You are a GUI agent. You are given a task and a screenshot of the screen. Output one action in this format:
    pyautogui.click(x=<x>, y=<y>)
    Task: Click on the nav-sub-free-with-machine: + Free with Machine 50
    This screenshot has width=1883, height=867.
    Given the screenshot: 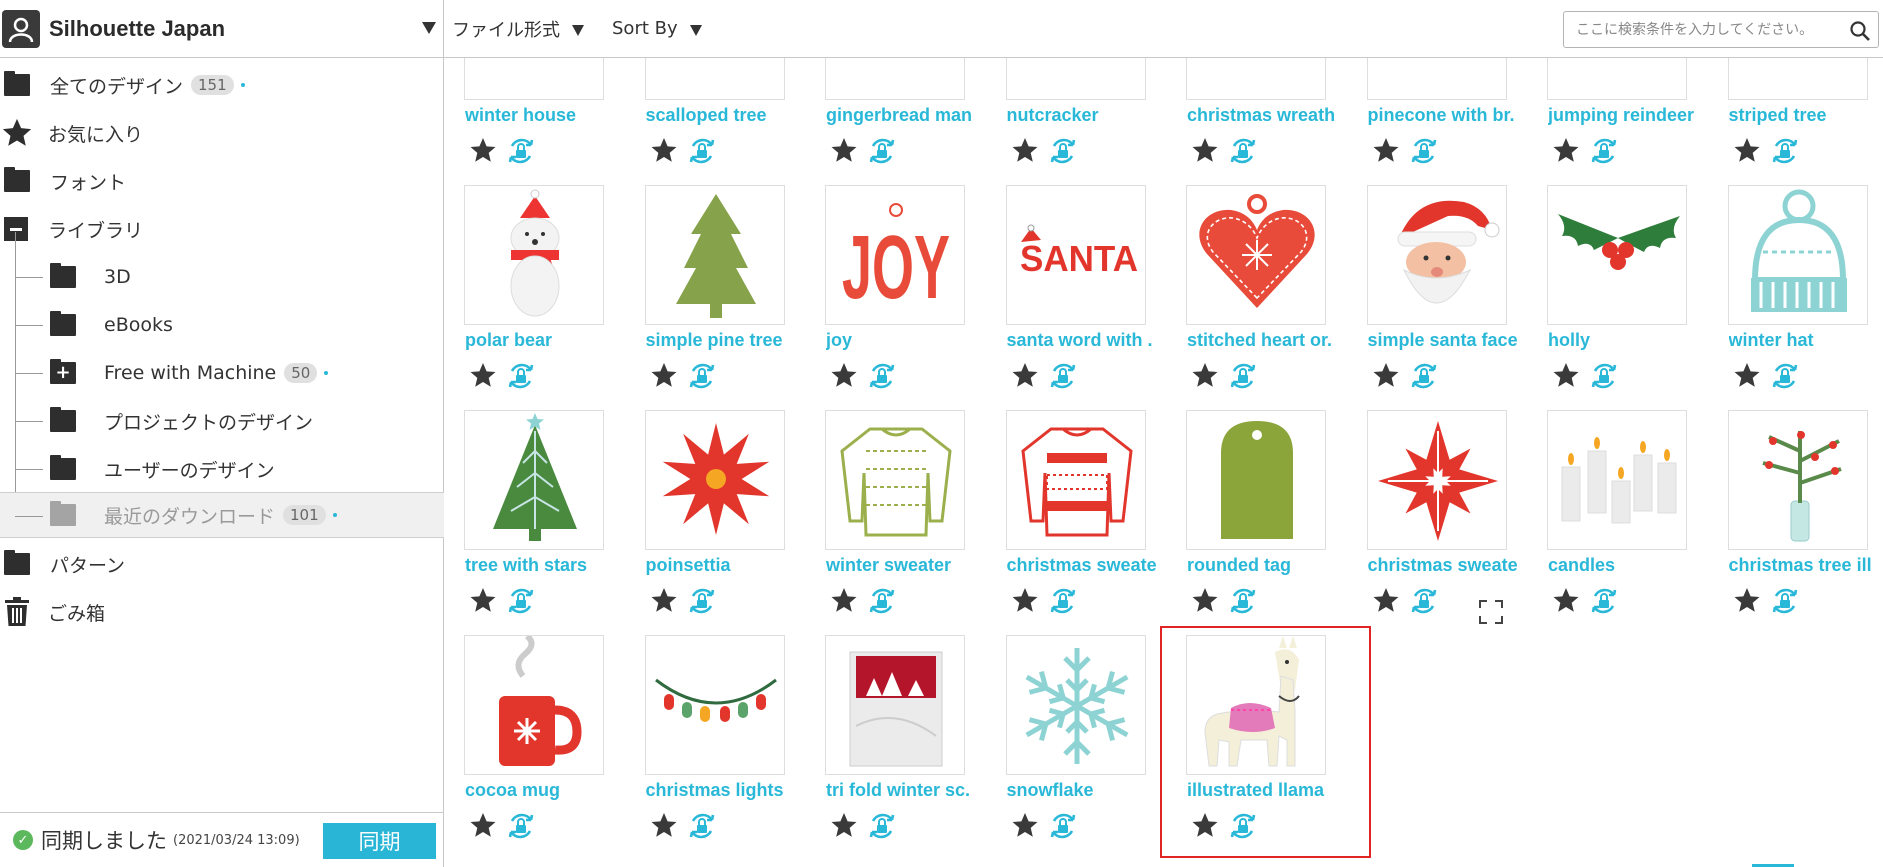 What is the action you would take?
    pyautogui.click(x=229, y=373)
    